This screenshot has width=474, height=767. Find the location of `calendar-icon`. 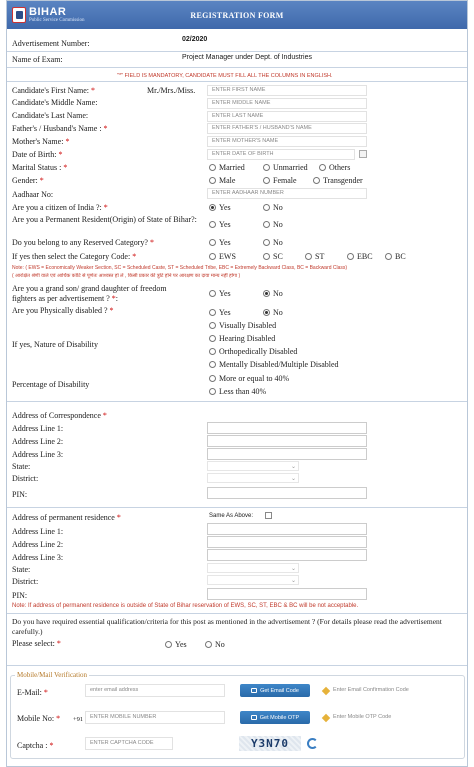

calendar-icon is located at coordinates (363, 154).